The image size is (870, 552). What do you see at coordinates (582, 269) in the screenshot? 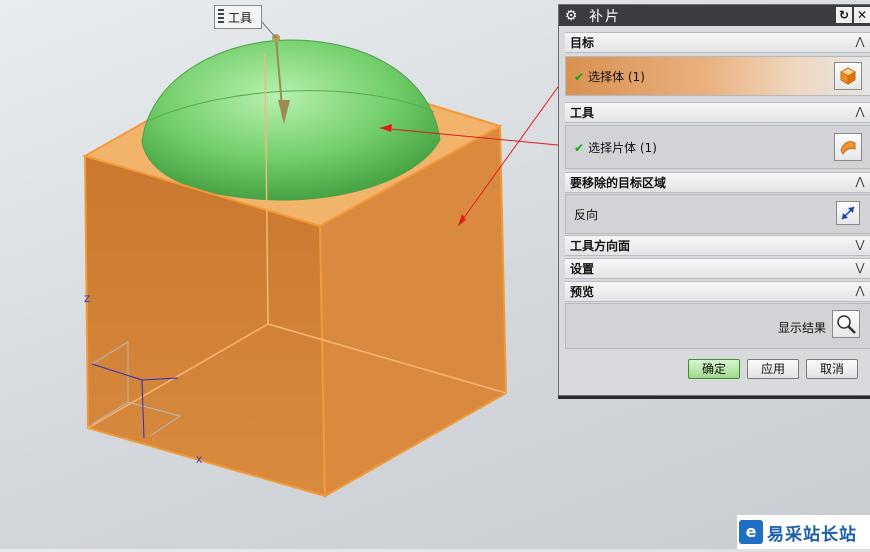
I see `section-settings-label: 设置` at bounding box center [582, 269].